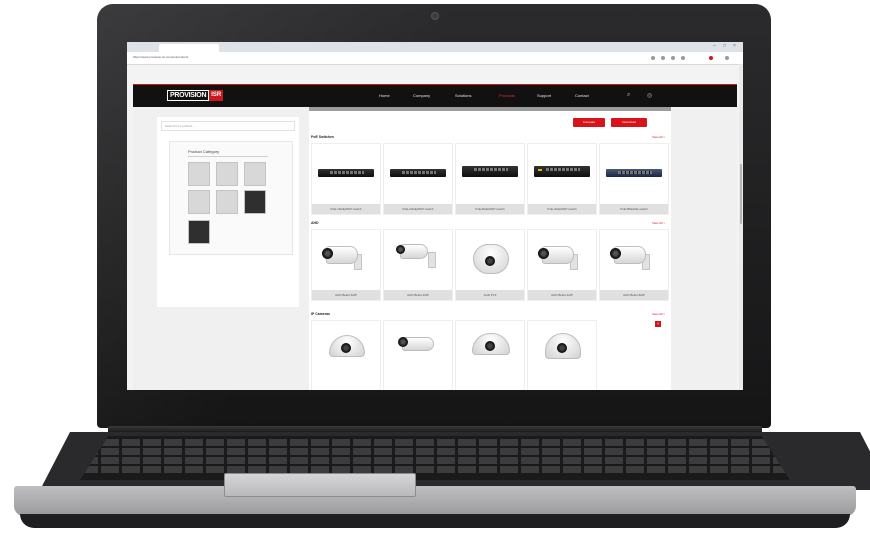 Image resolution: width=870 pixels, height=539 pixels. I want to click on category-tile-thermal, so click(227, 202).